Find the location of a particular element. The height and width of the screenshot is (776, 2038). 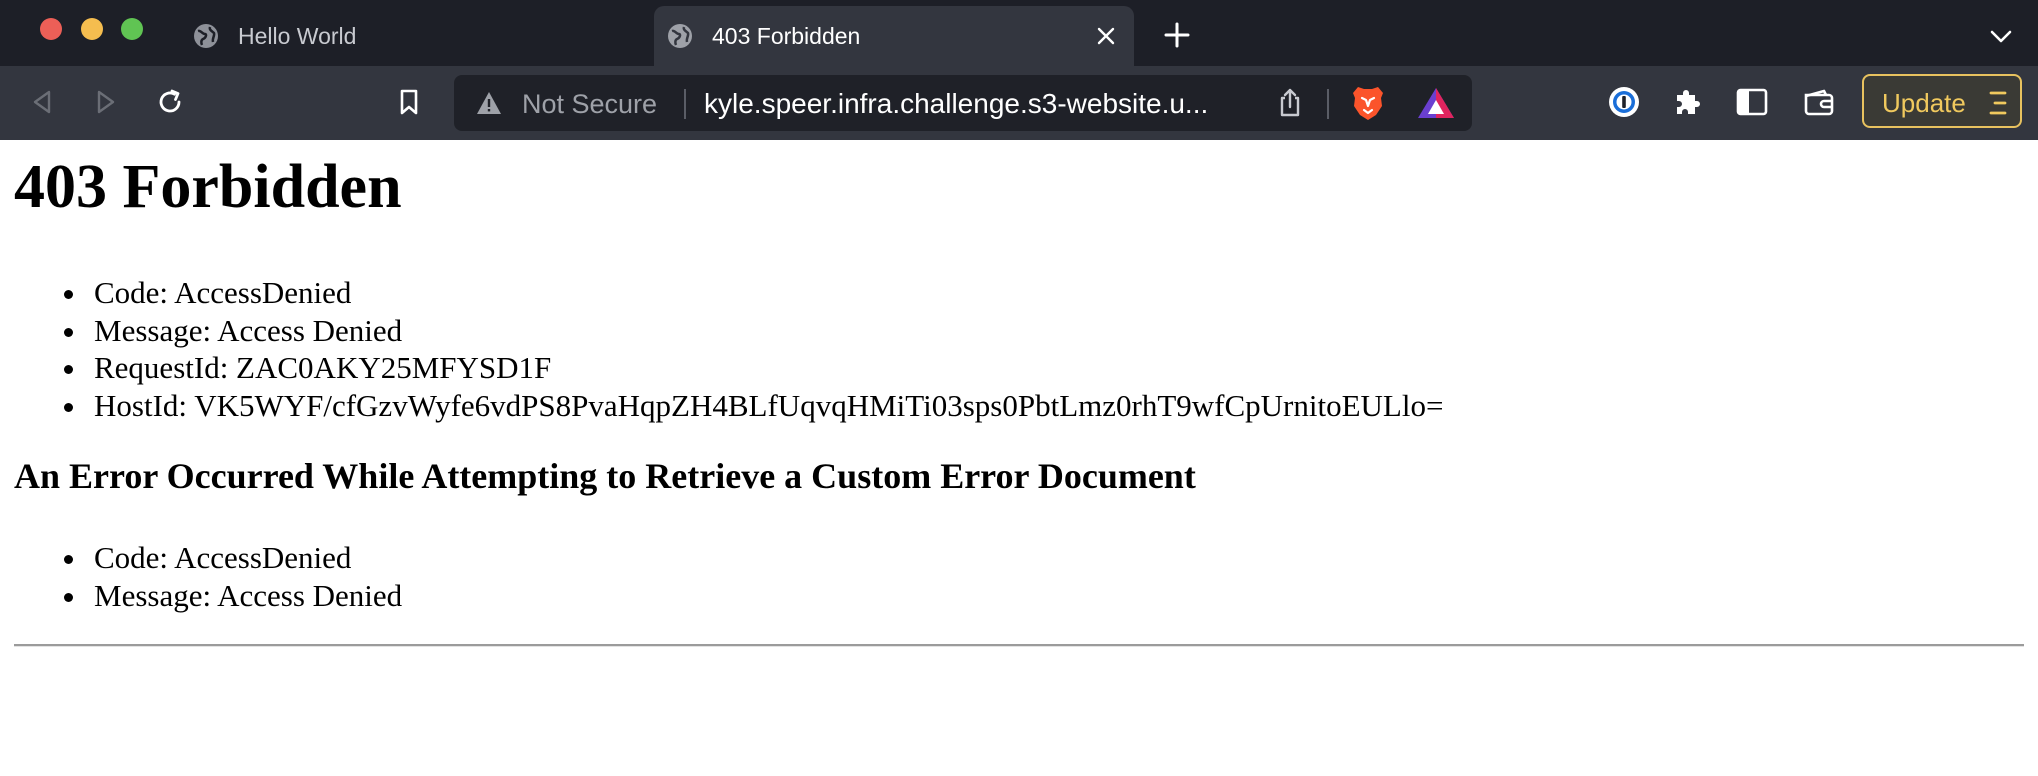

arrow-right-icon is located at coordinates (106, 102).